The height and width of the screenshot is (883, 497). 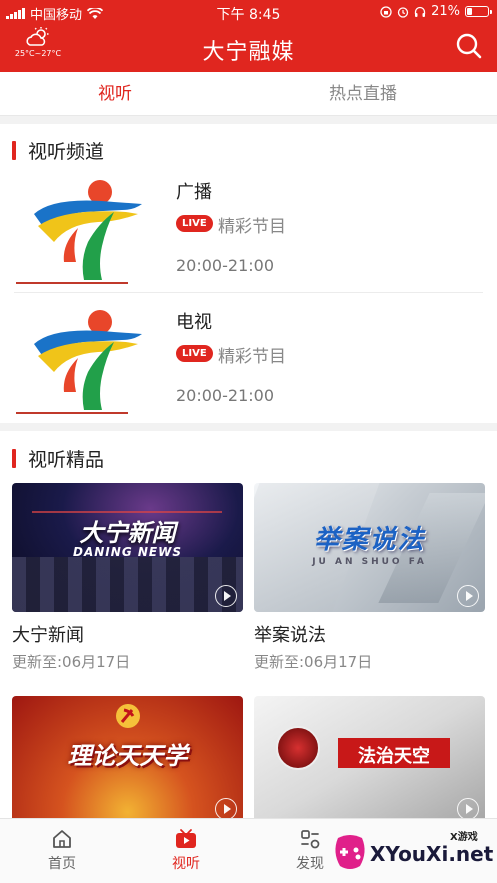 I want to click on channel-name: 电视, so click(x=194, y=322).